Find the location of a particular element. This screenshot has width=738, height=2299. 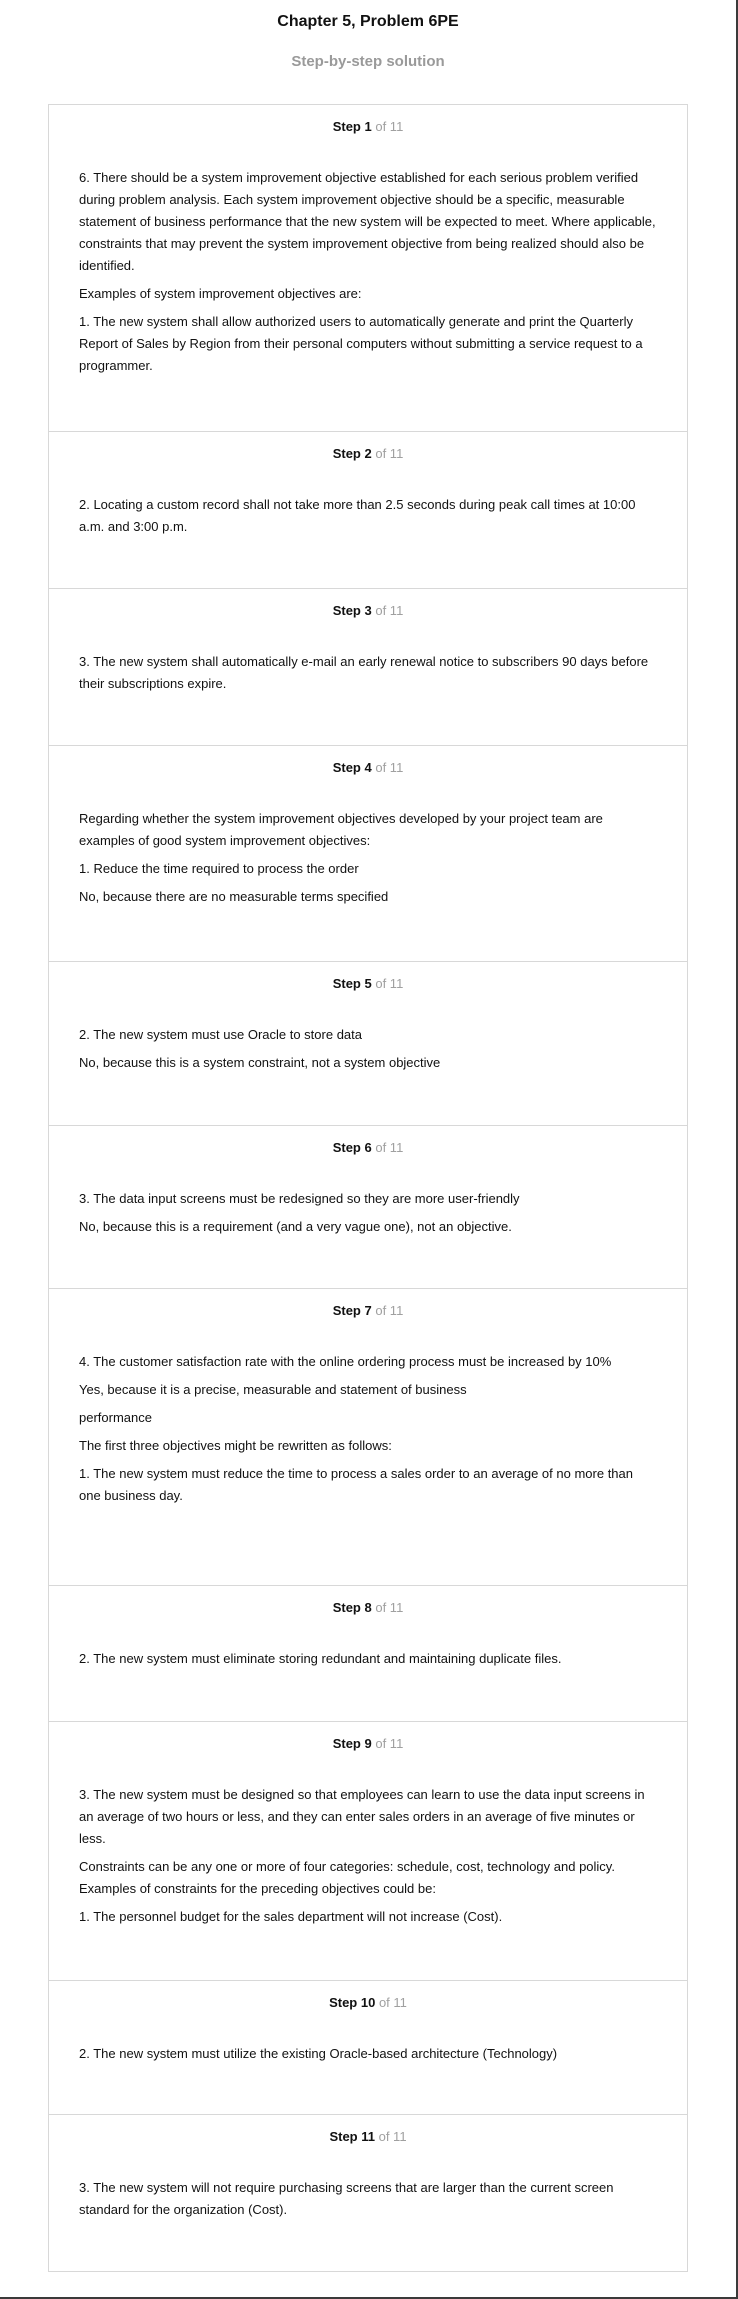

step-heading: Step 7 of 11 is located at coordinates (368, 1311).